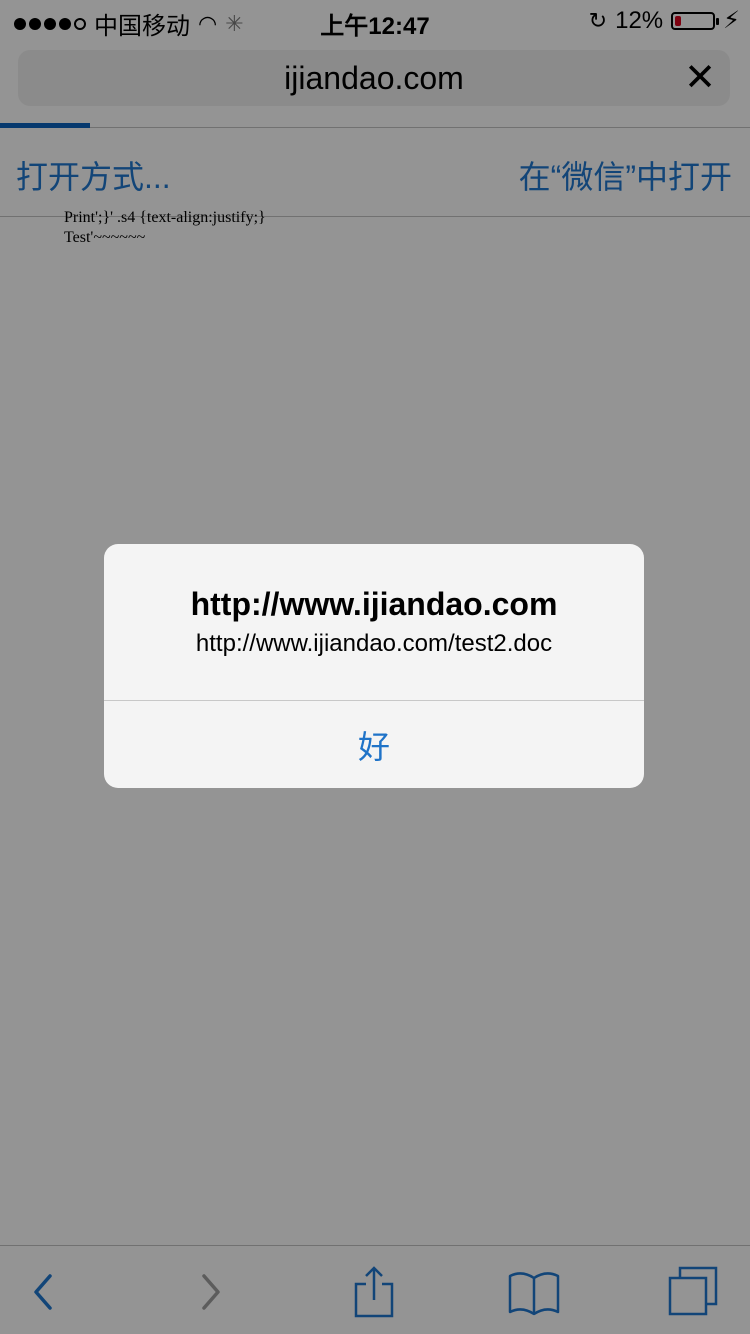  What do you see at coordinates (374, 744) in the screenshot?
I see `alert-ok-button: 好` at bounding box center [374, 744].